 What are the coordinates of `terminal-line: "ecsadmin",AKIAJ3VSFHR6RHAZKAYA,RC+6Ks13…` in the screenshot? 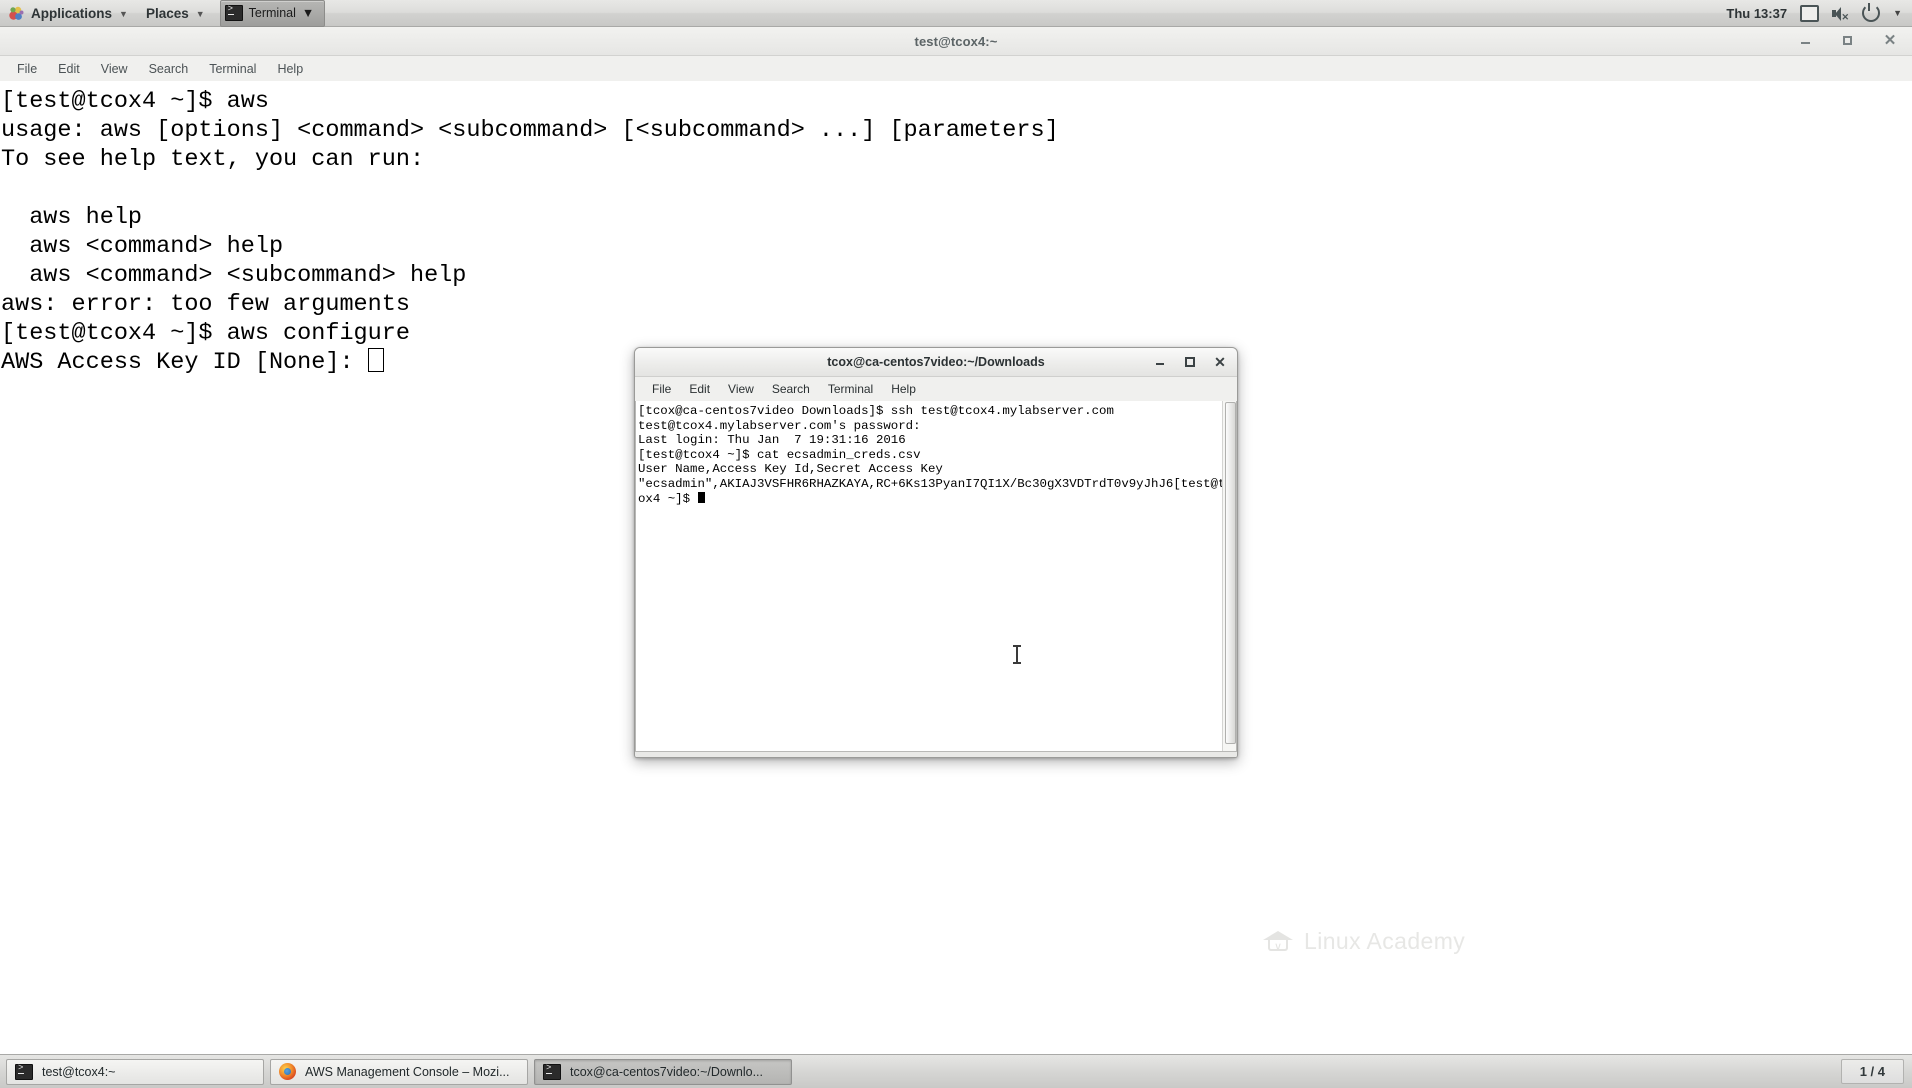 It's located at (930, 483).